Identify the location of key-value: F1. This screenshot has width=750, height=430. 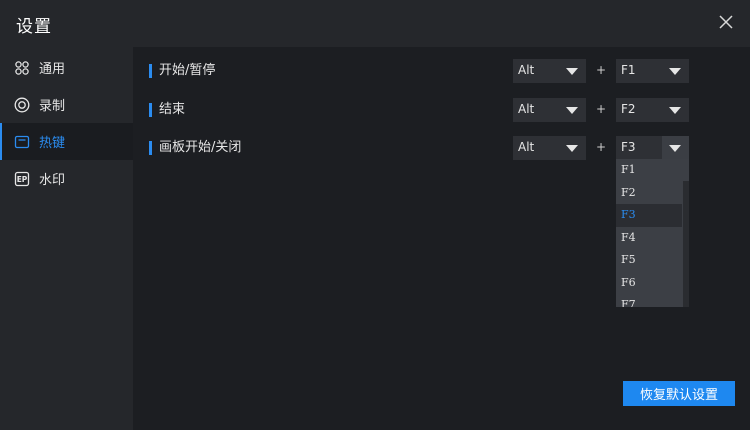
(628, 70).